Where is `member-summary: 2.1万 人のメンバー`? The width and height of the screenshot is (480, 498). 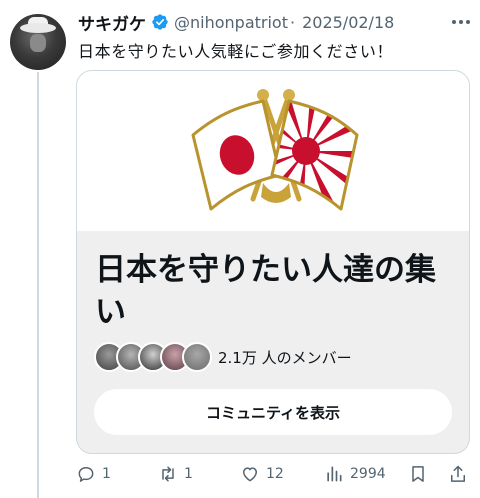 member-summary: 2.1万 人のメンバー is located at coordinates (223, 357).